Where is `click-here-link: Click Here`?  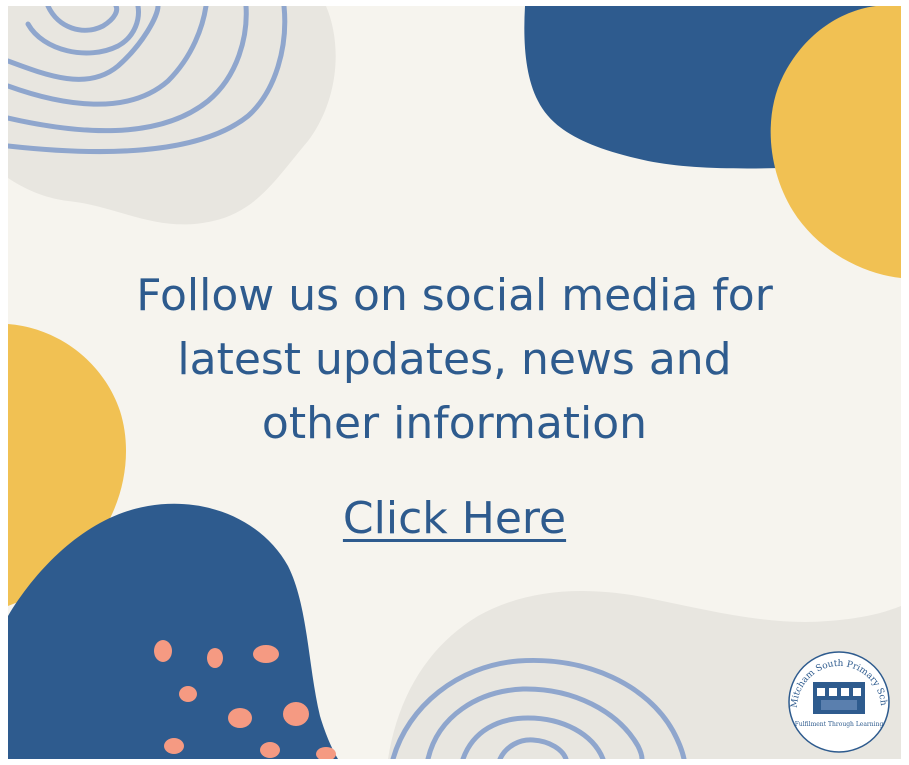 click-here-link: Click Here is located at coordinates (454, 518).